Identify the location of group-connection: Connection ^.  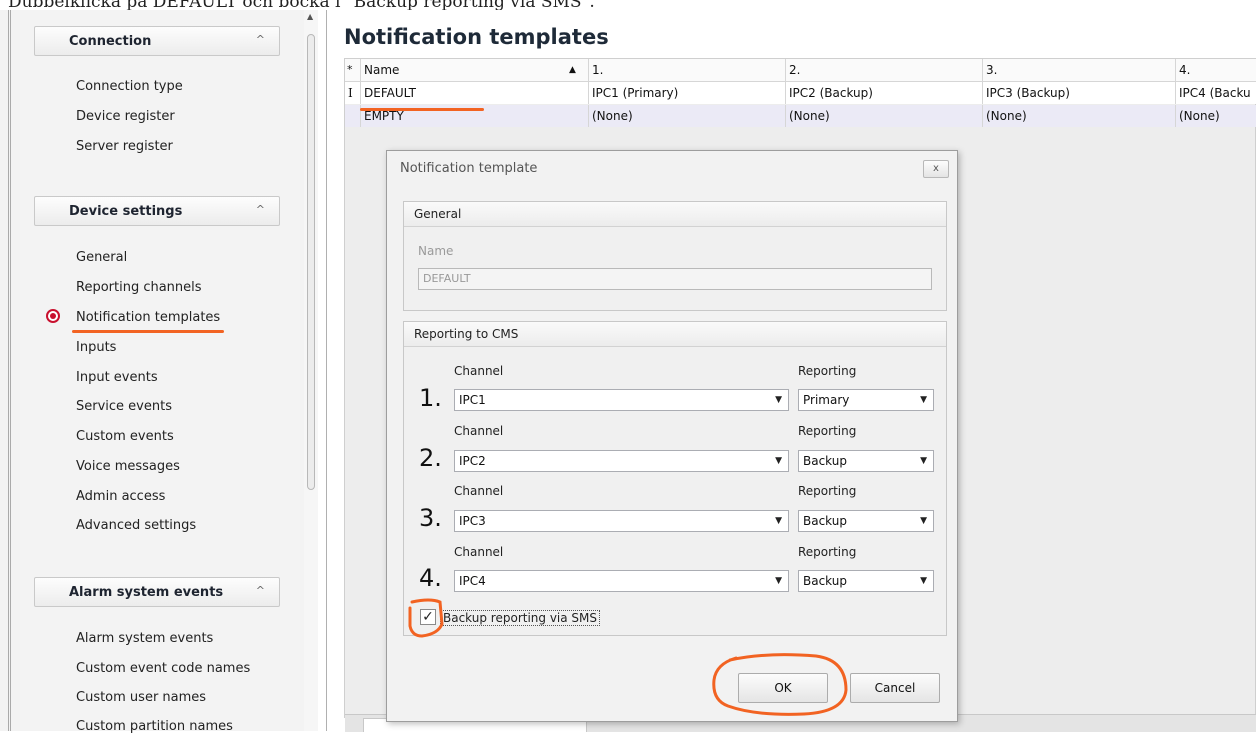
(157, 41).